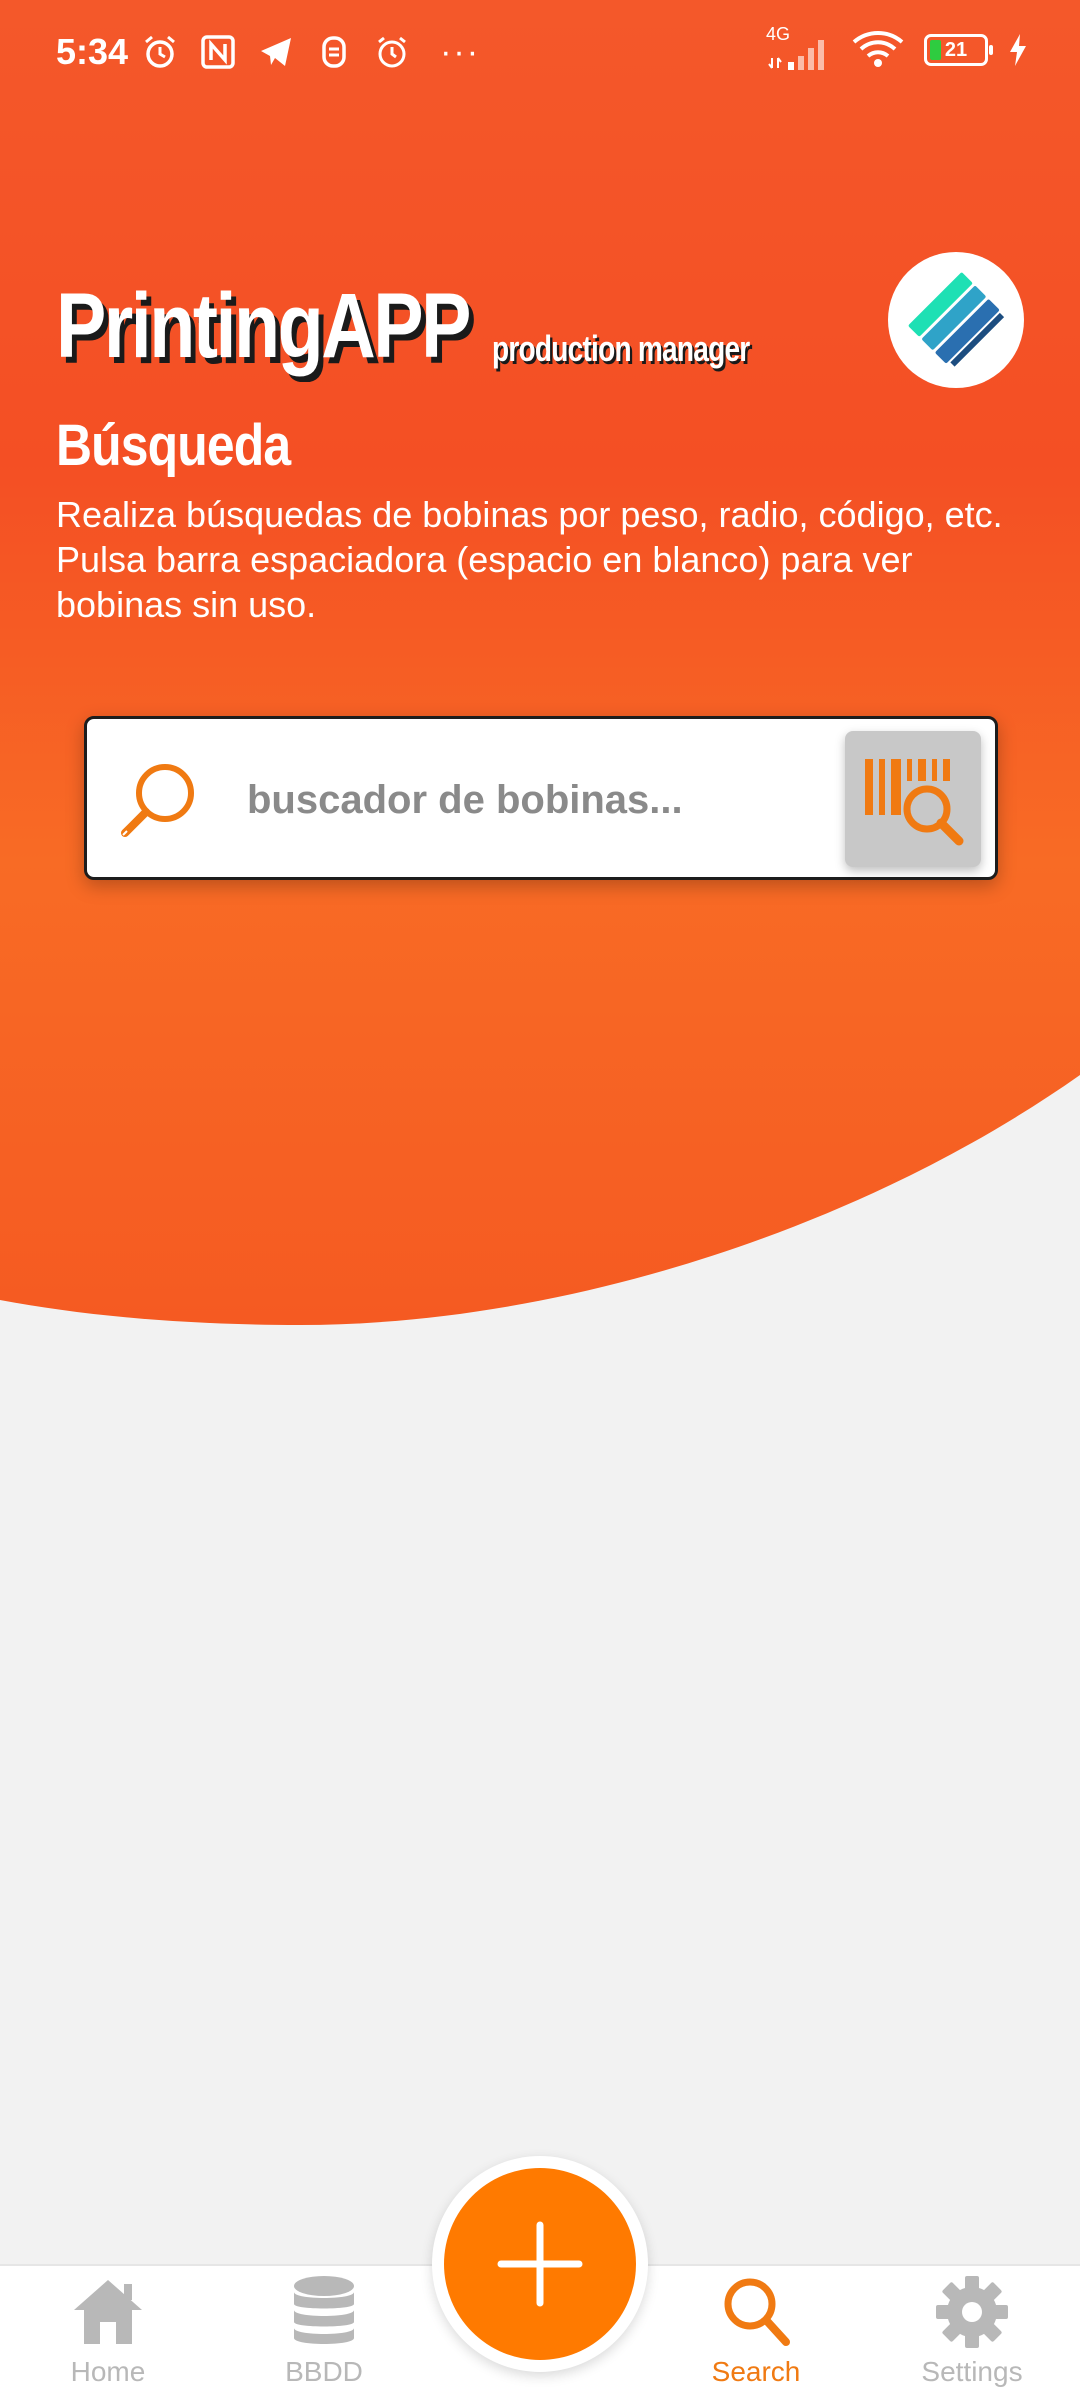 The width and height of the screenshot is (1080, 2400). Describe the element at coordinates (620, 348) in the screenshot. I see `app-tagline: production manager` at that location.